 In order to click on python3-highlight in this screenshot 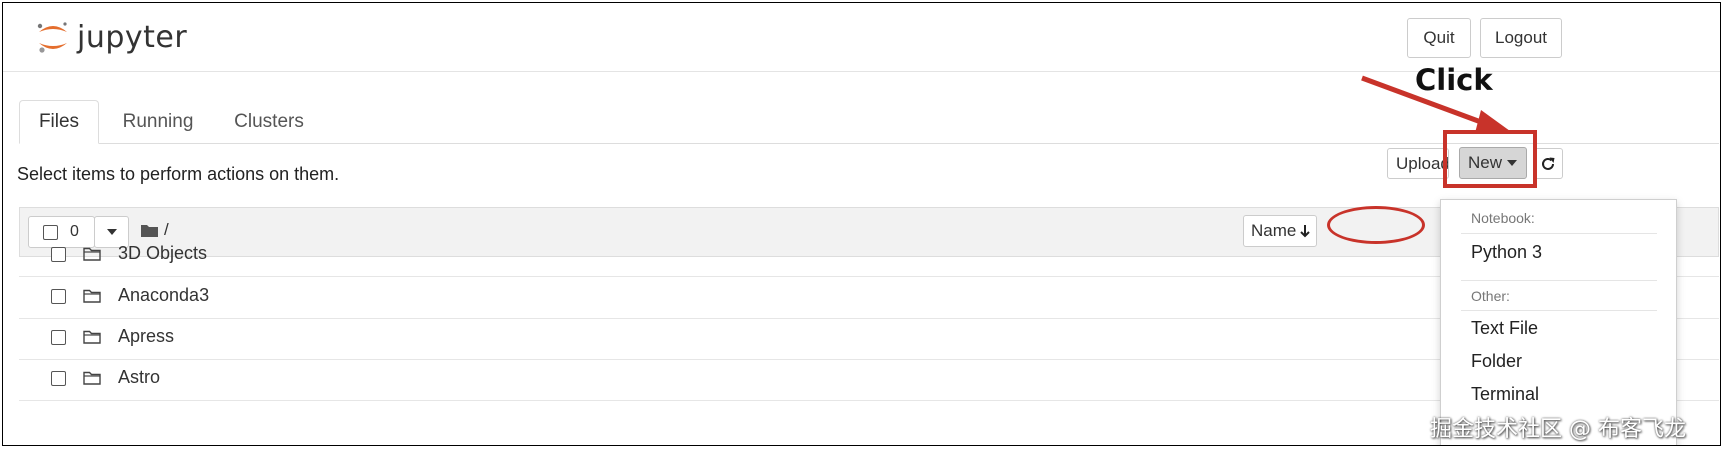, I will do `click(1376, 225)`.